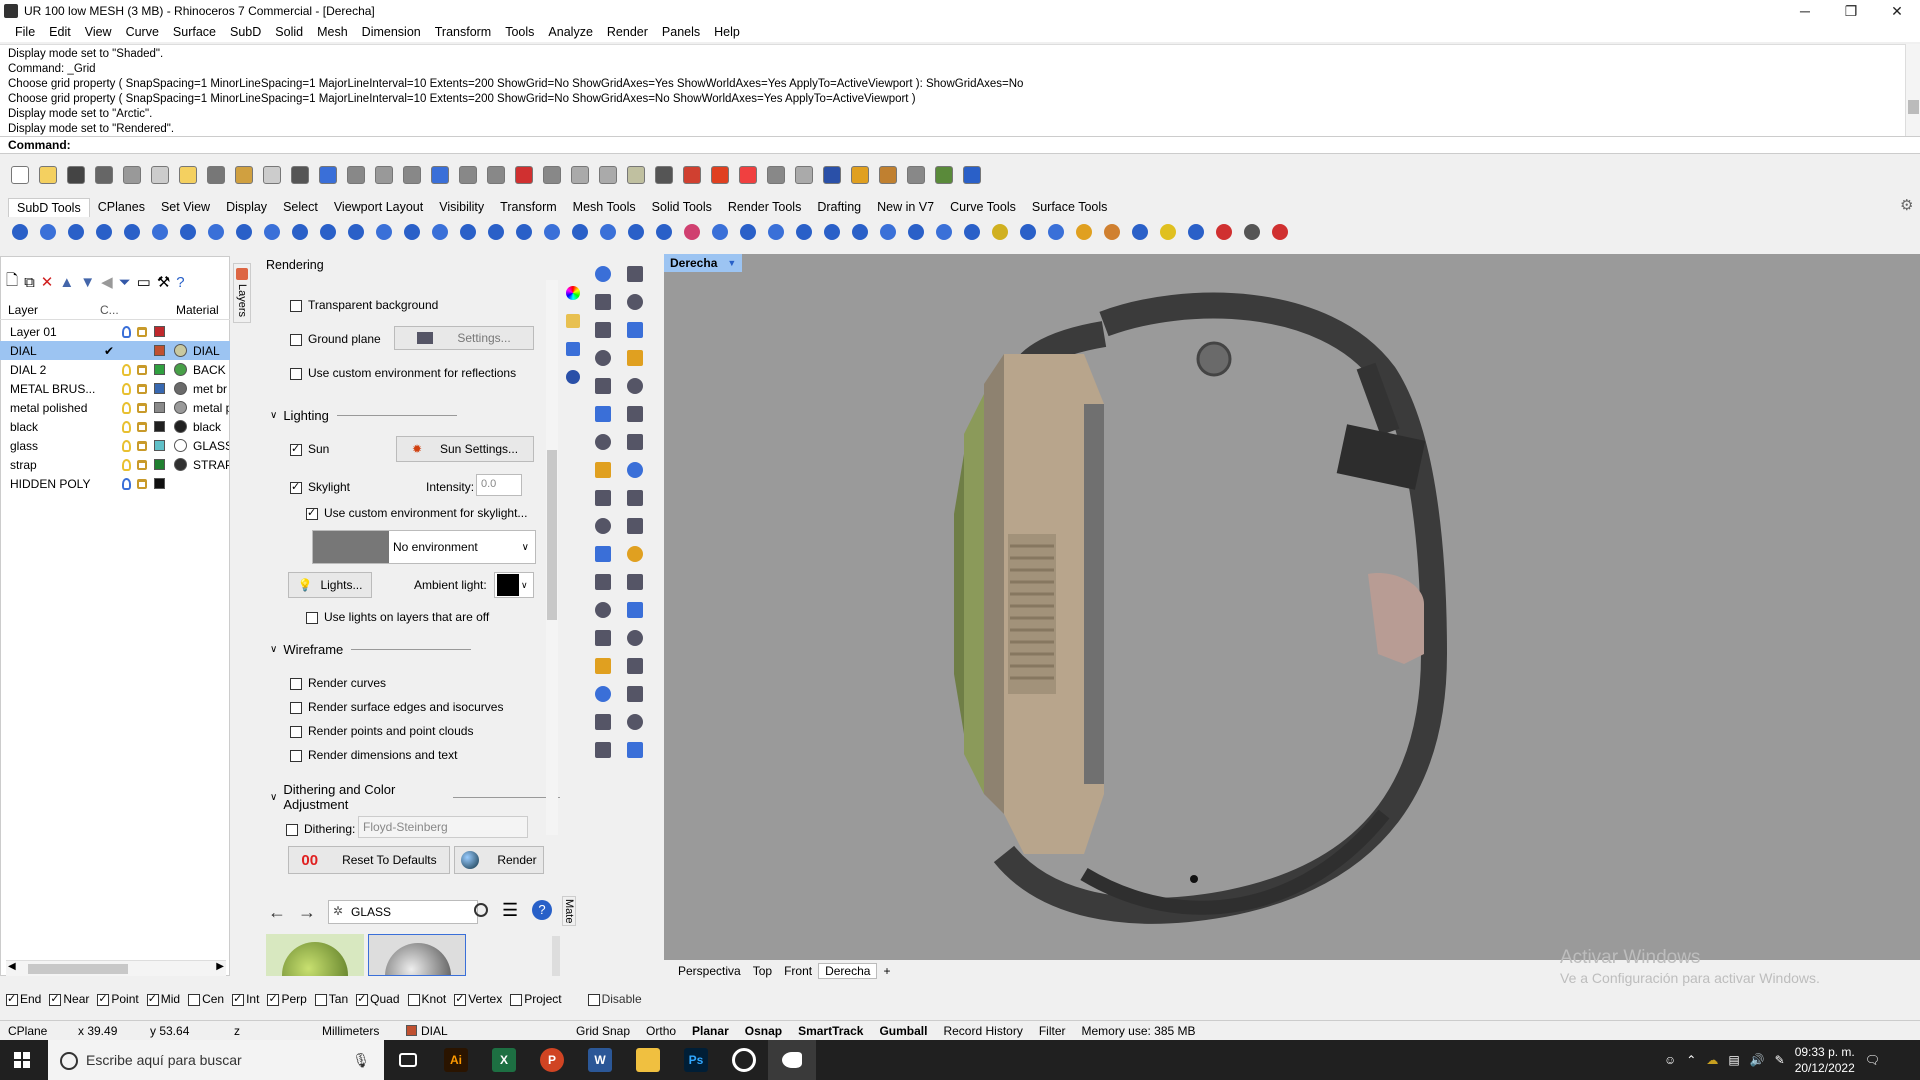  What do you see at coordinates (443, 827) in the screenshot?
I see `dither-method-select: Floyd-Steinberg` at bounding box center [443, 827].